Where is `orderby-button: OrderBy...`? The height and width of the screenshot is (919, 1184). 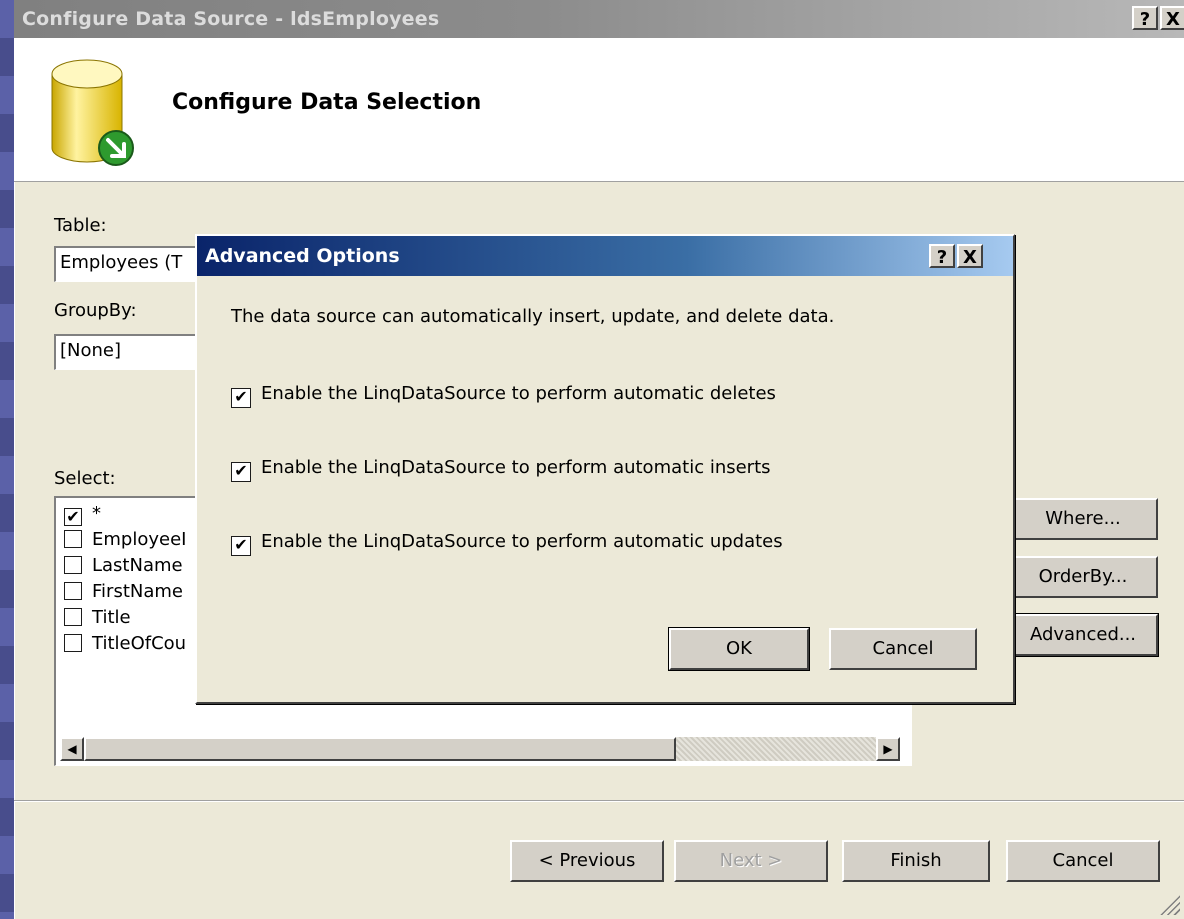 orderby-button: OrderBy... is located at coordinates (1083, 577).